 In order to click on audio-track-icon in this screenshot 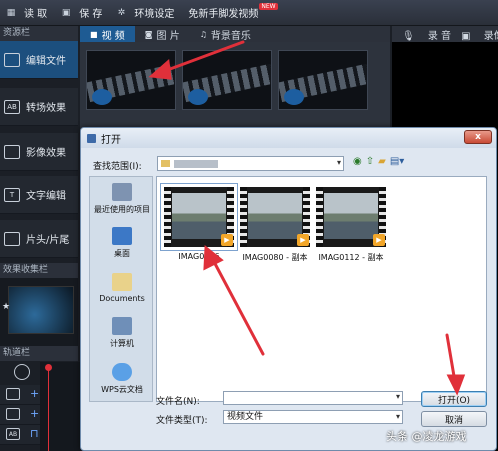, I will do `click(13, 414)`.